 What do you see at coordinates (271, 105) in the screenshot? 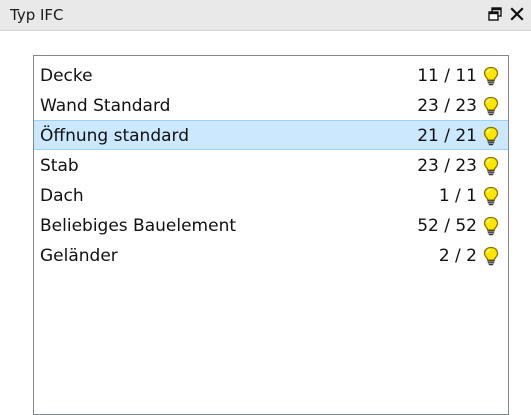
I see `list-item: Wand Standard 23 / 23` at bounding box center [271, 105].